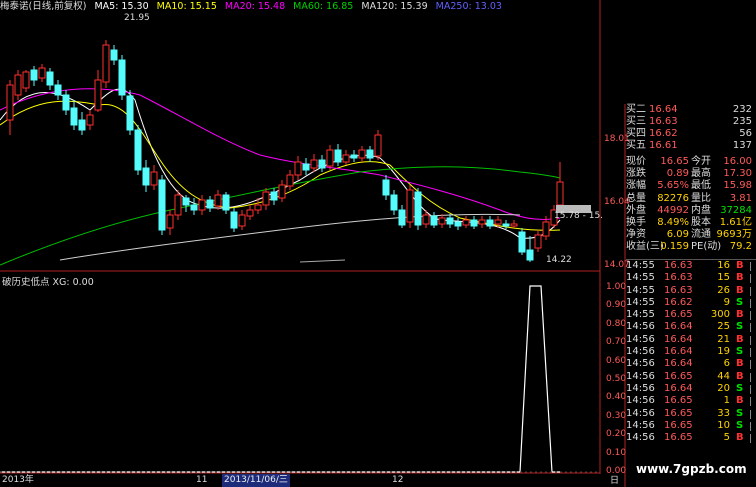 Image resolution: width=756 pixels, height=487 pixels. Describe the element at coordinates (734, 235) in the screenshot. I see `stat-value: 9693万` at that location.